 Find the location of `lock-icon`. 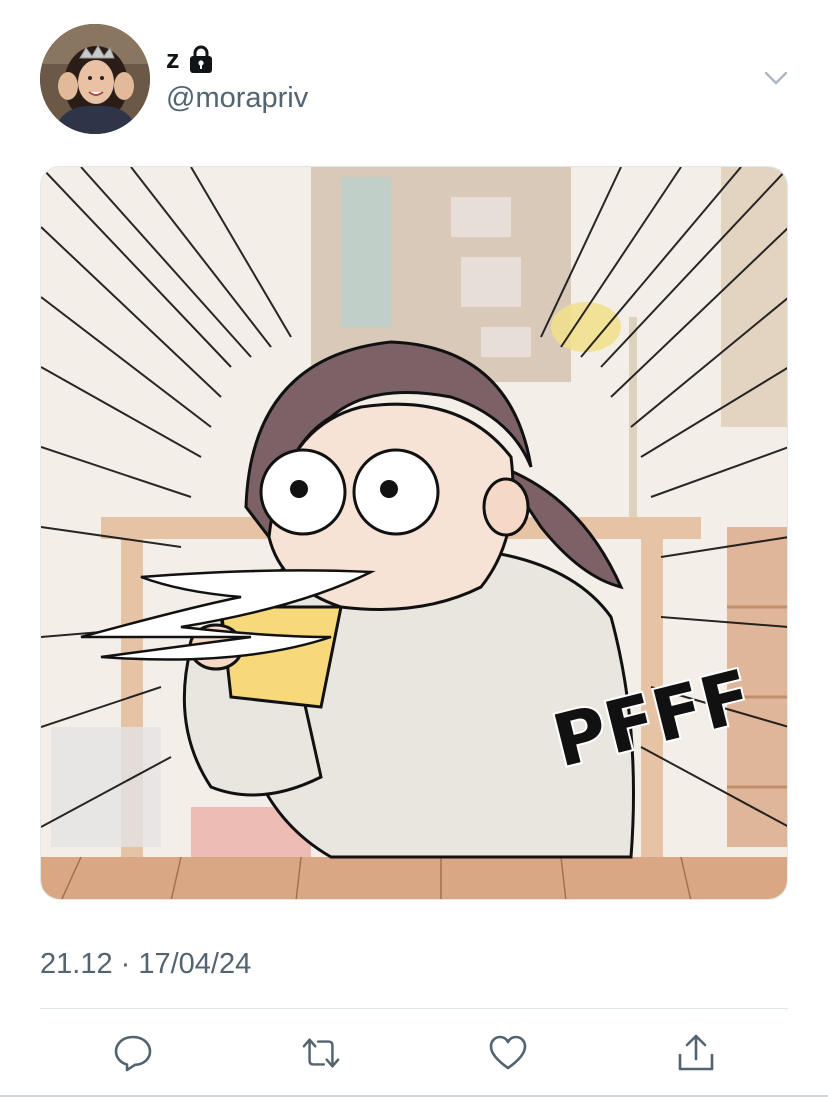

lock-icon is located at coordinates (201, 59).